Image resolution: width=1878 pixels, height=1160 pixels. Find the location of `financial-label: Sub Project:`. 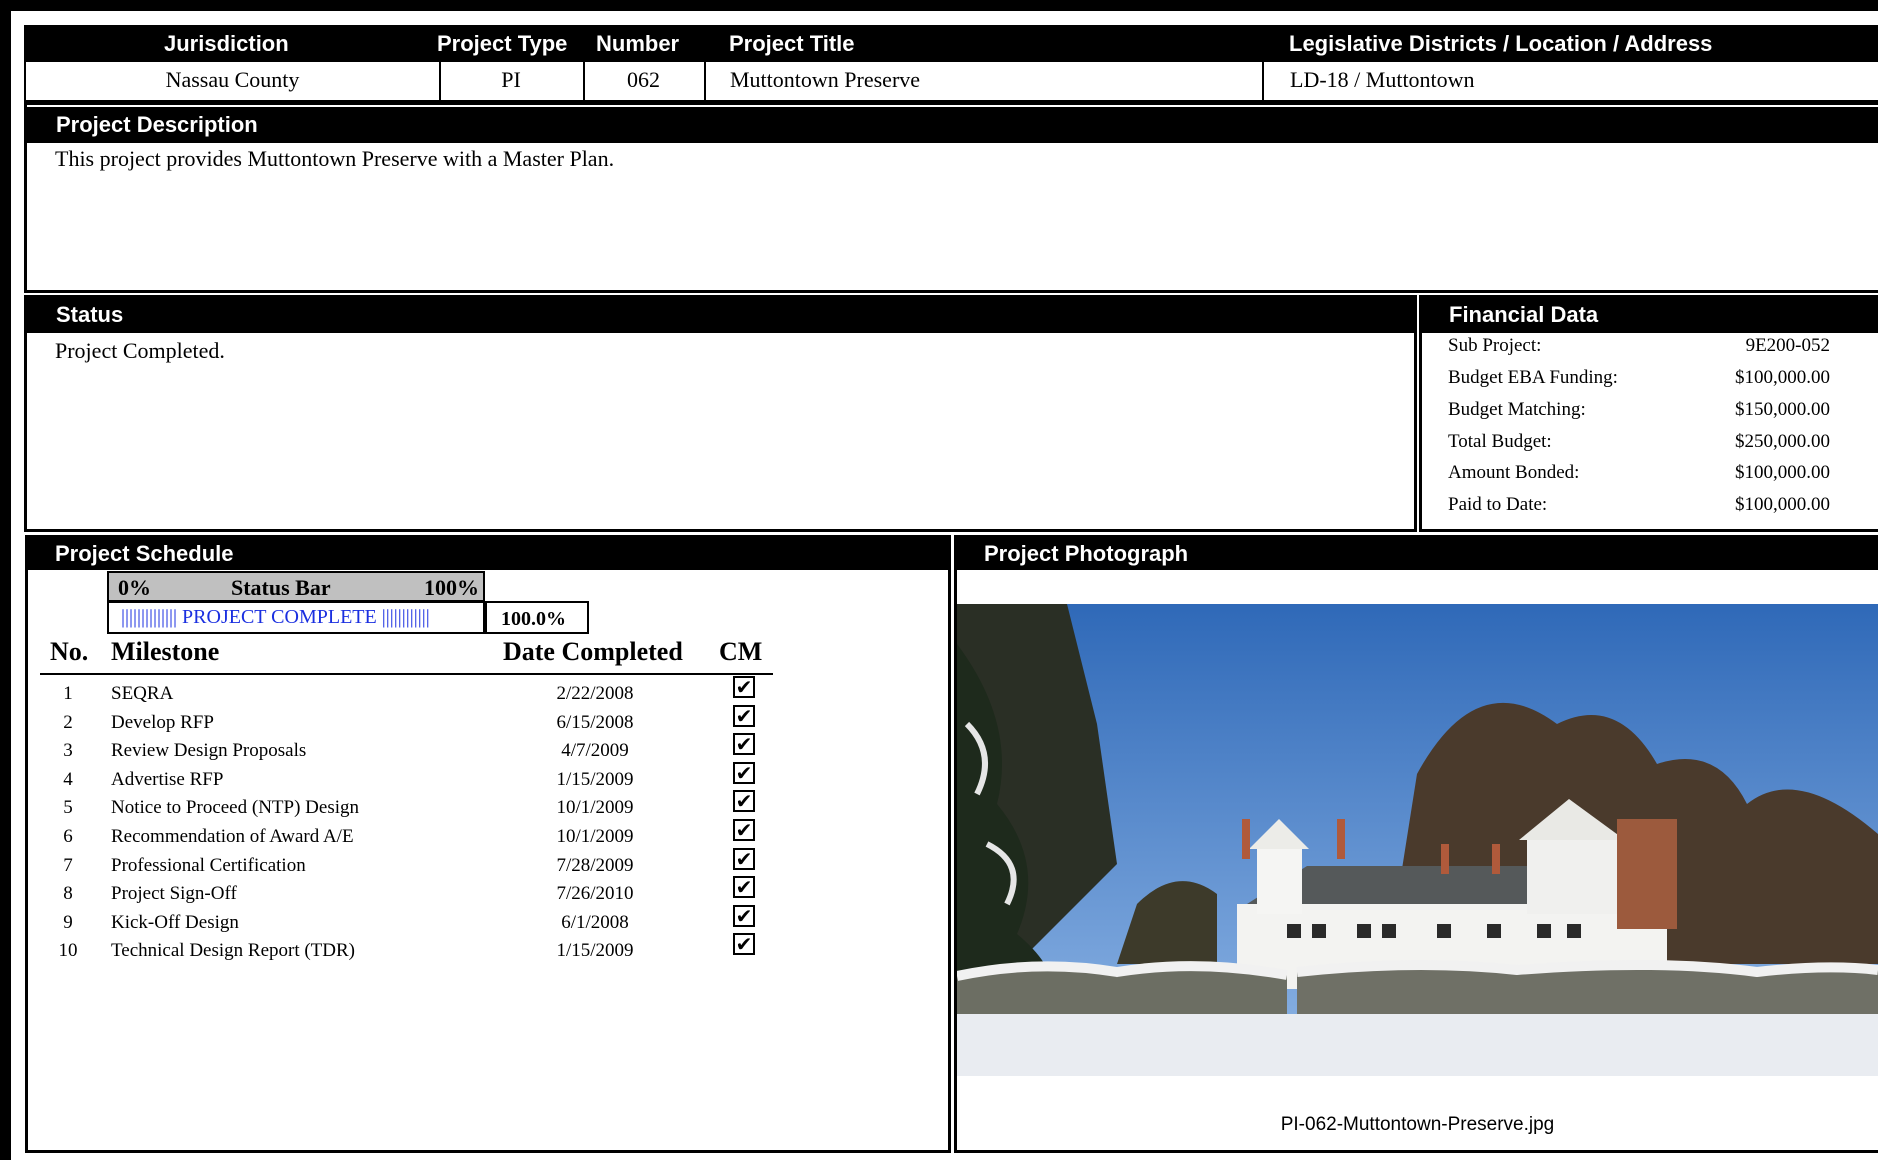

financial-label: Sub Project: is located at coordinates (1495, 345).